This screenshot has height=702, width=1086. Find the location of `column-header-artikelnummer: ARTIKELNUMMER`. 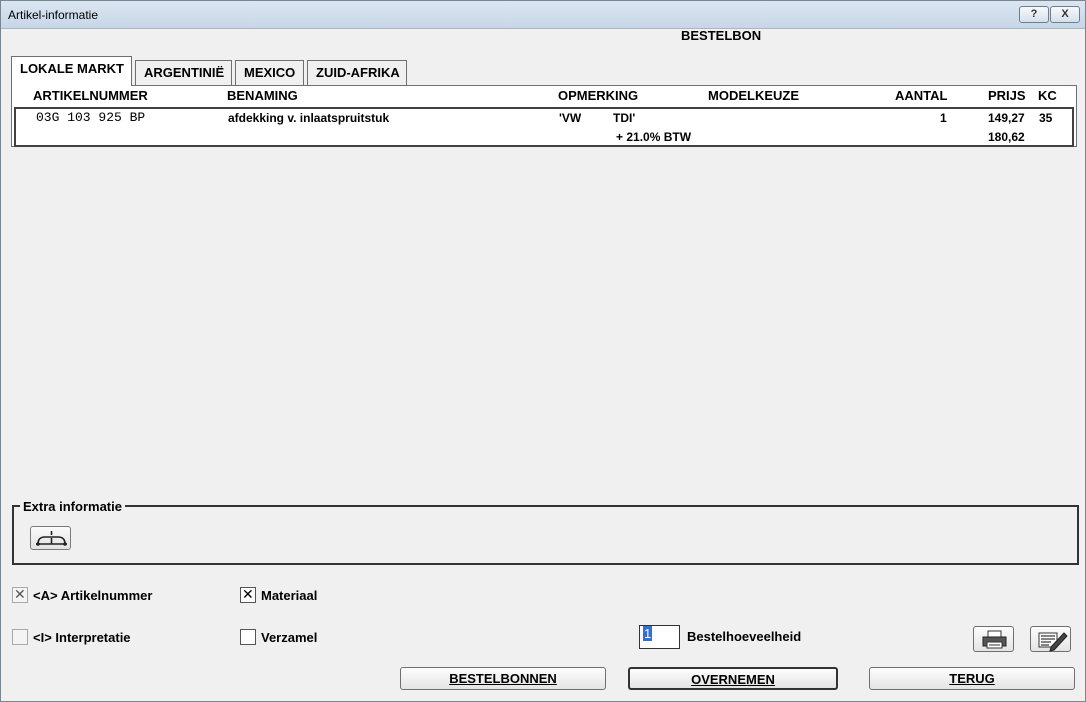

column-header-artikelnummer: ARTIKELNUMMER is located at coordinates (90, 95).